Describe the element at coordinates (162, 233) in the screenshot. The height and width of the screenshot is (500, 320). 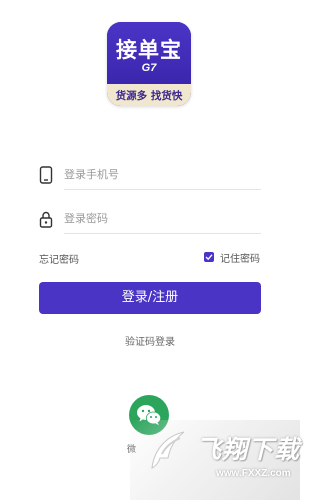
I see `password-underline` at that location.